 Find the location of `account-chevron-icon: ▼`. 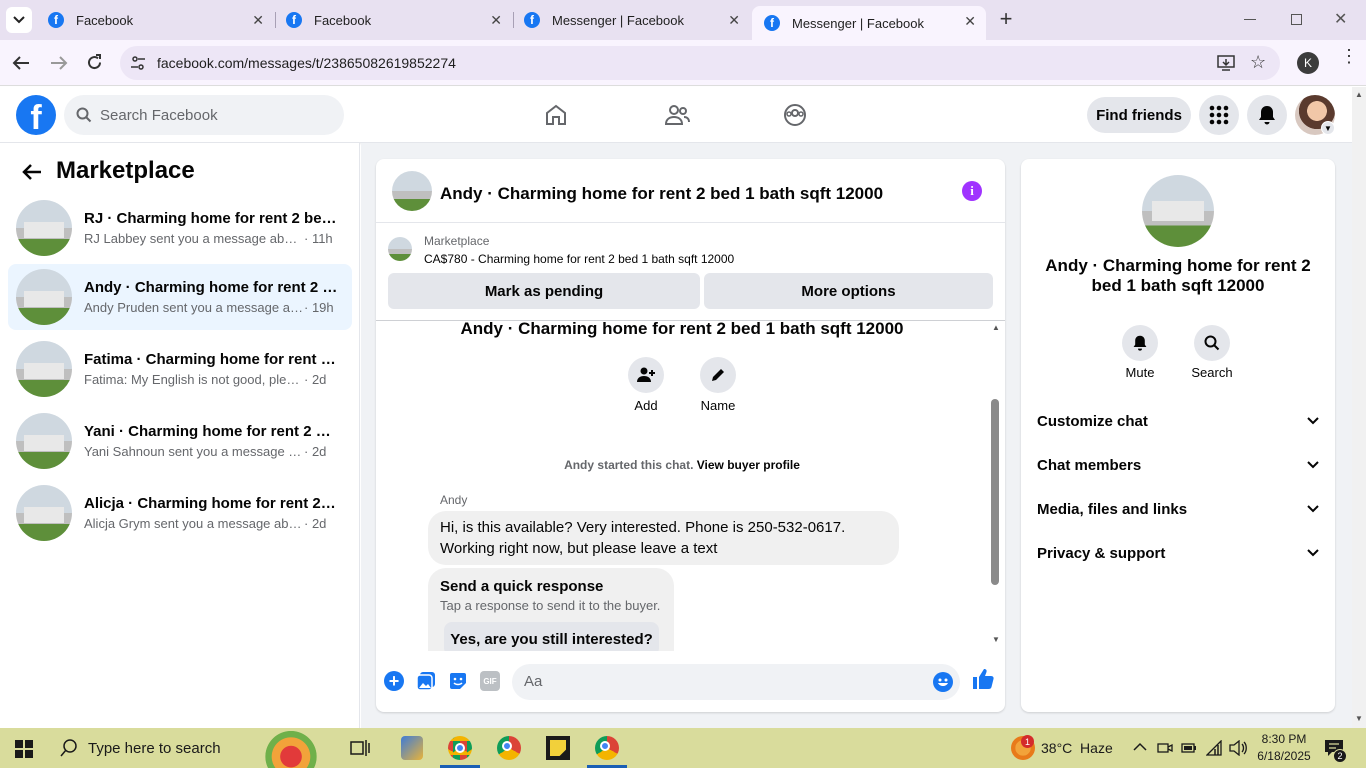

account-chevron-icon: ▼ is located at coordinates (1328, 128).